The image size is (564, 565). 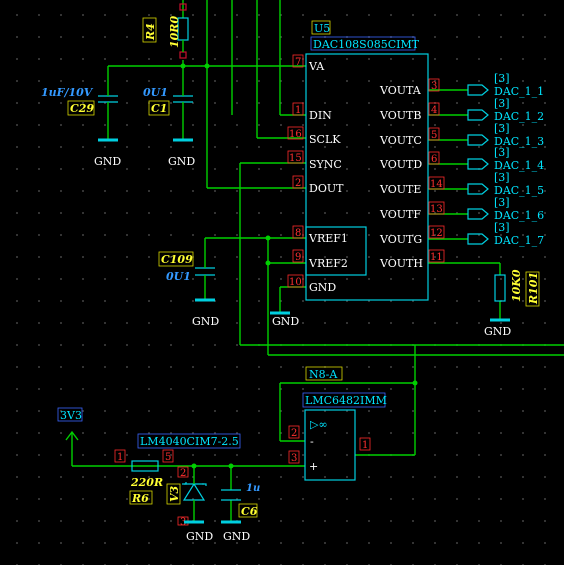 I want to click on svg-text: 9, so click(x=298, y=257).